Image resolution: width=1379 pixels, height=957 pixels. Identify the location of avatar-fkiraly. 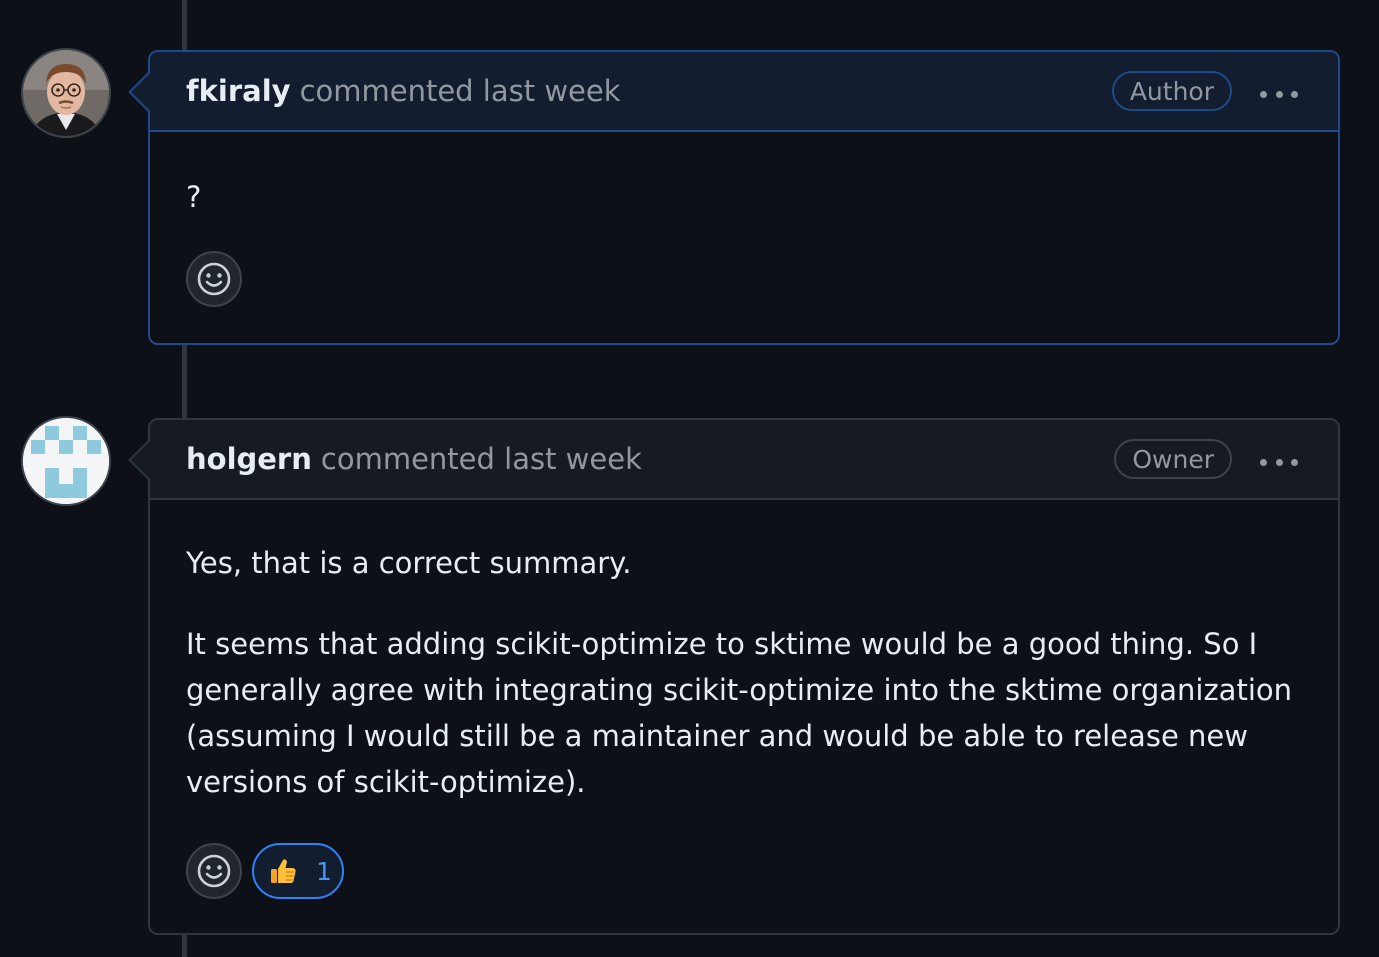
(66, 93).